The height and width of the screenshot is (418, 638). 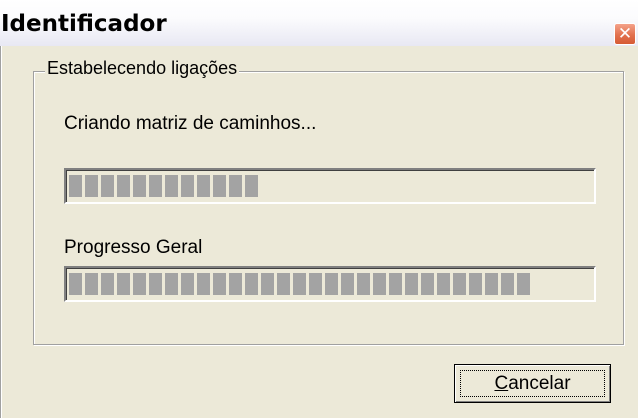 I want to click on overall-progress-bar, so click(x=330, y=284).